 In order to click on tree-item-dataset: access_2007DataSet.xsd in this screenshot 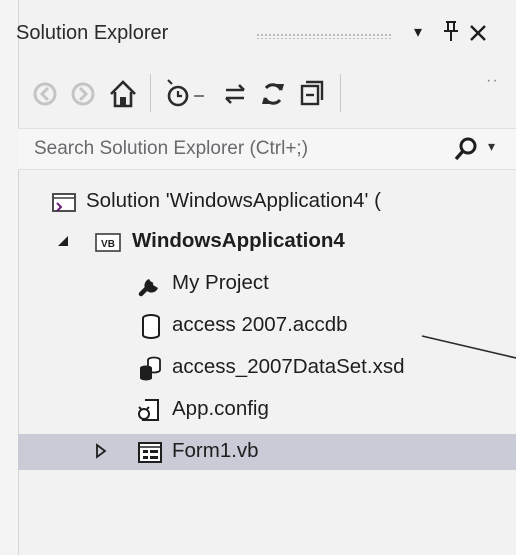, I will do `click(267, 368)`.